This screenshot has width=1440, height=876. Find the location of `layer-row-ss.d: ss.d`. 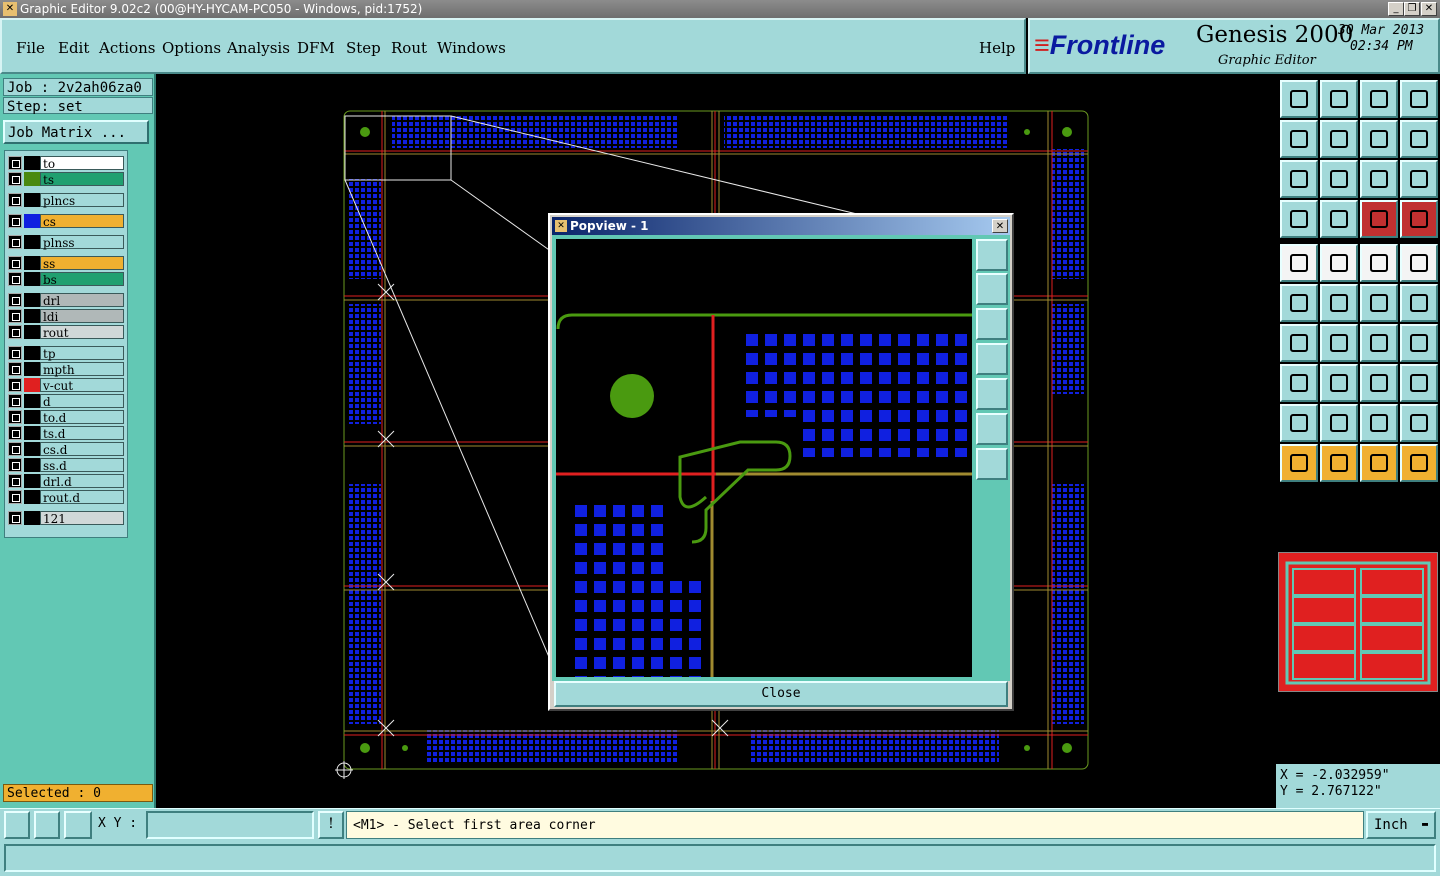

layer-row-ss.d: ss.d is located at coordinates (66, 465).